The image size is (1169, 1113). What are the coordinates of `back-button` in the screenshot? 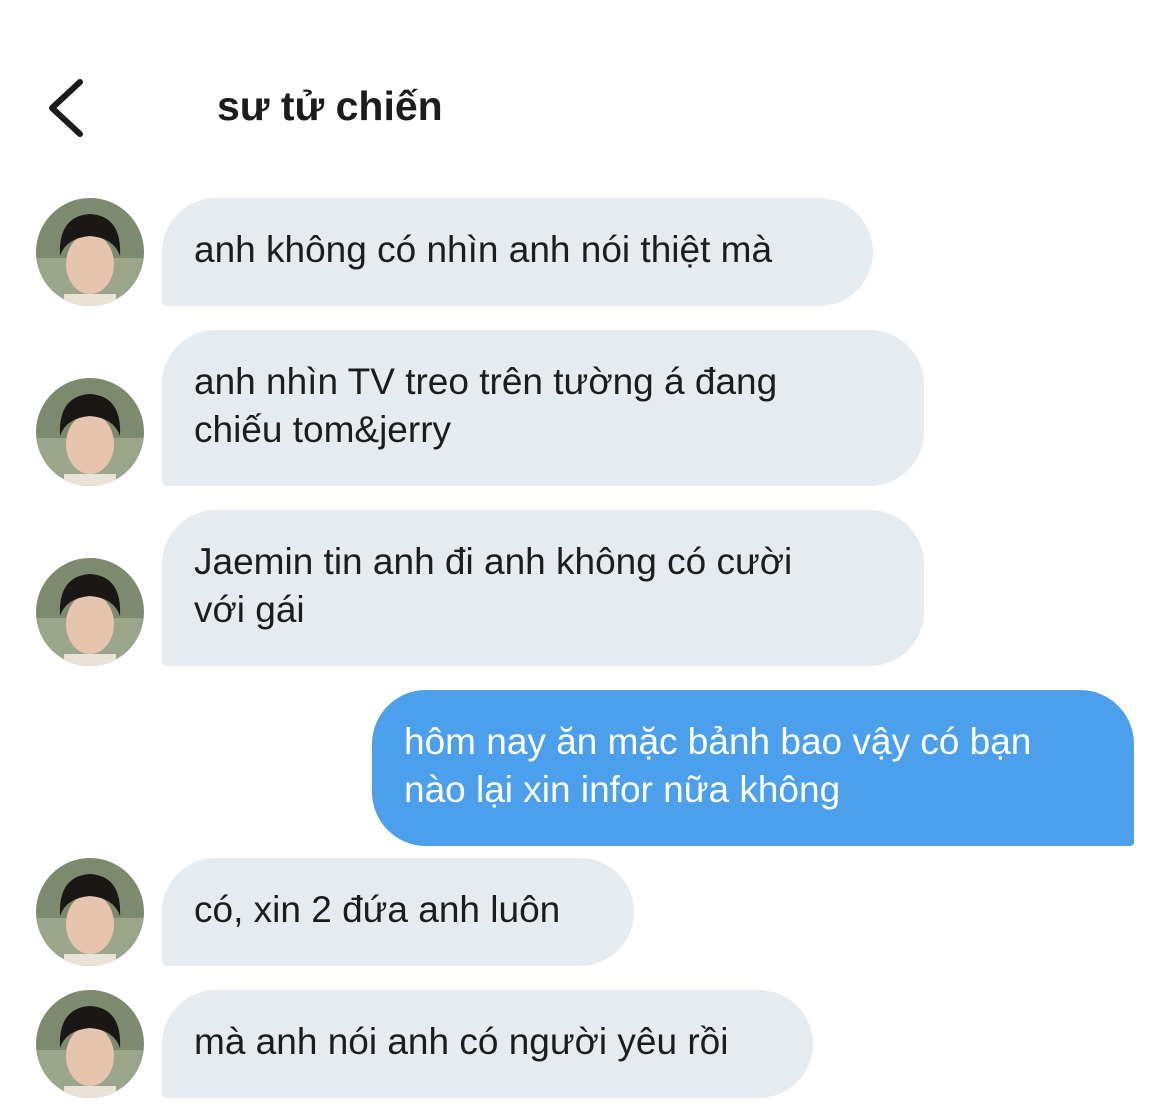 It's located at (68, 108).